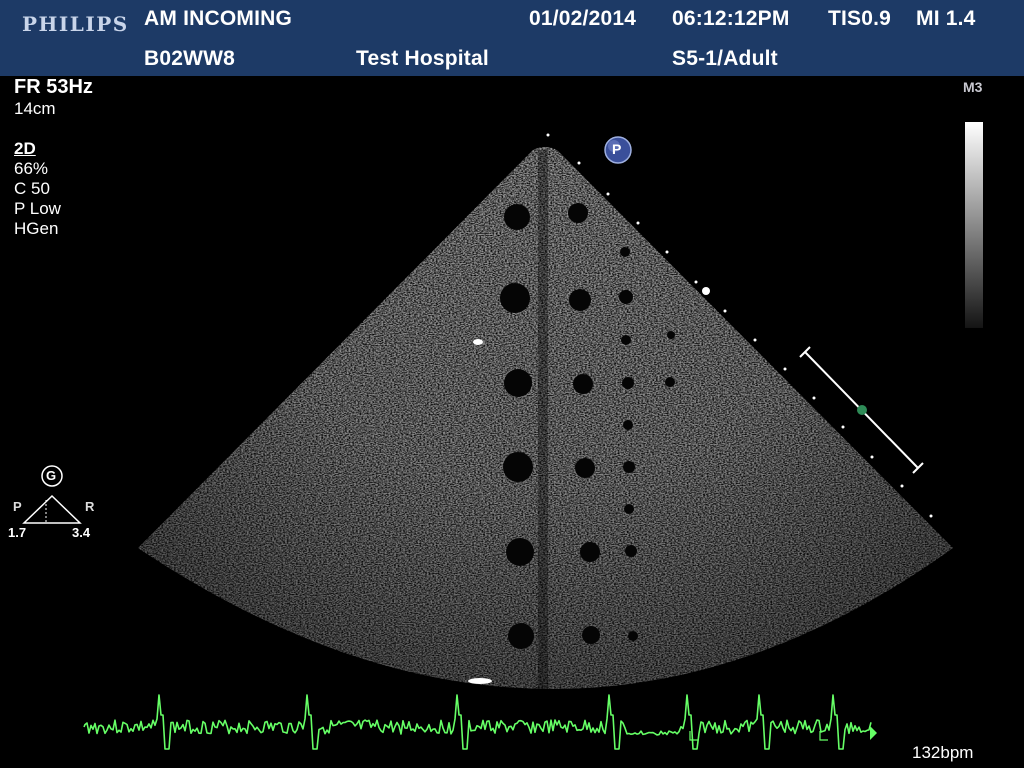  Describe the element at coordinates (873, 733) in the screenshot. I see `ecg-end-arrow` at that location.